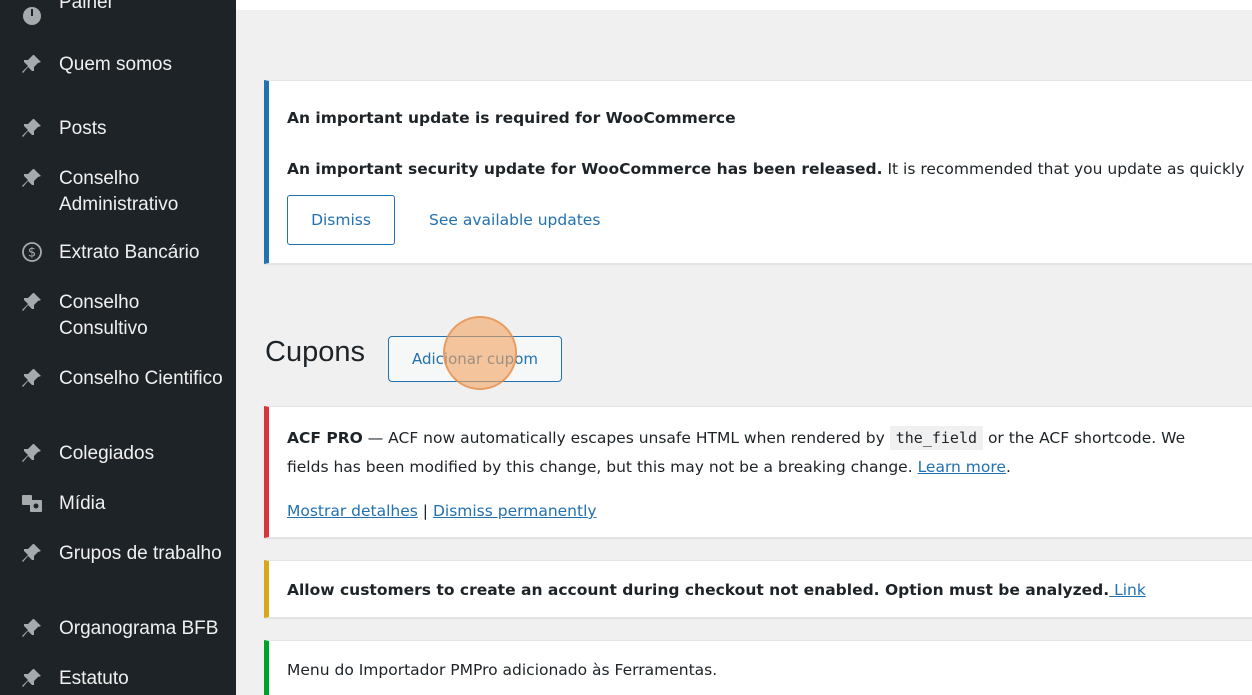 The image size is (1252, 695). I want to click on add-coupon-button: Adicionar cupom, so click(475, 359).